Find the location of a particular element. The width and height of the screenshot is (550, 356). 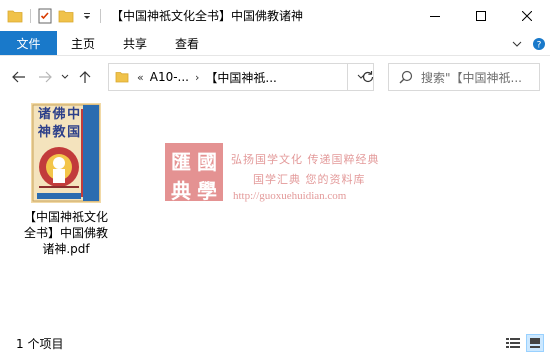

cover-char: 教 is located at coordinates (59, 132).